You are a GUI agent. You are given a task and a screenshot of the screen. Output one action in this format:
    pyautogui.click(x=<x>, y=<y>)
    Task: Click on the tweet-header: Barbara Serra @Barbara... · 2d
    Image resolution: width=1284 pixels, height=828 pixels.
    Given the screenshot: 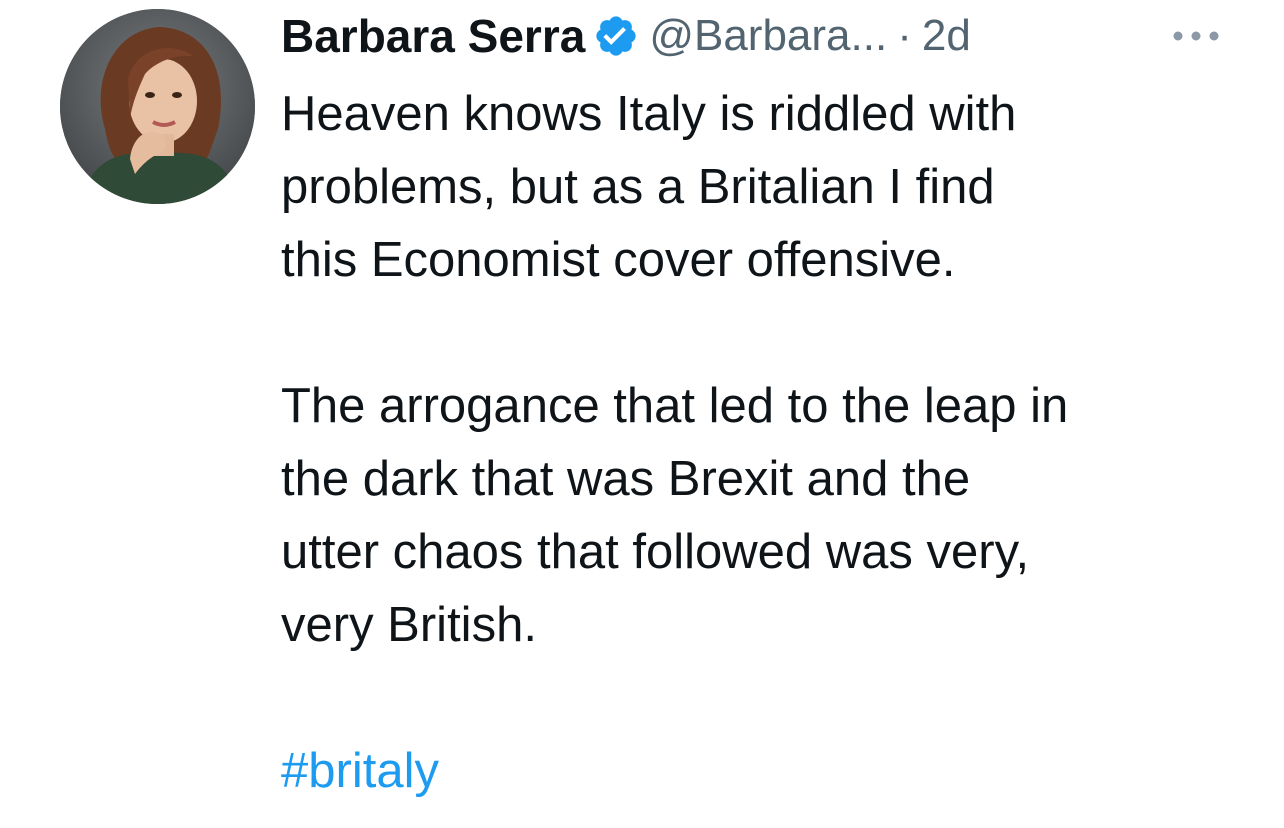 What is the action you would take?
    pyautogui.click(x=626, y=36)
    